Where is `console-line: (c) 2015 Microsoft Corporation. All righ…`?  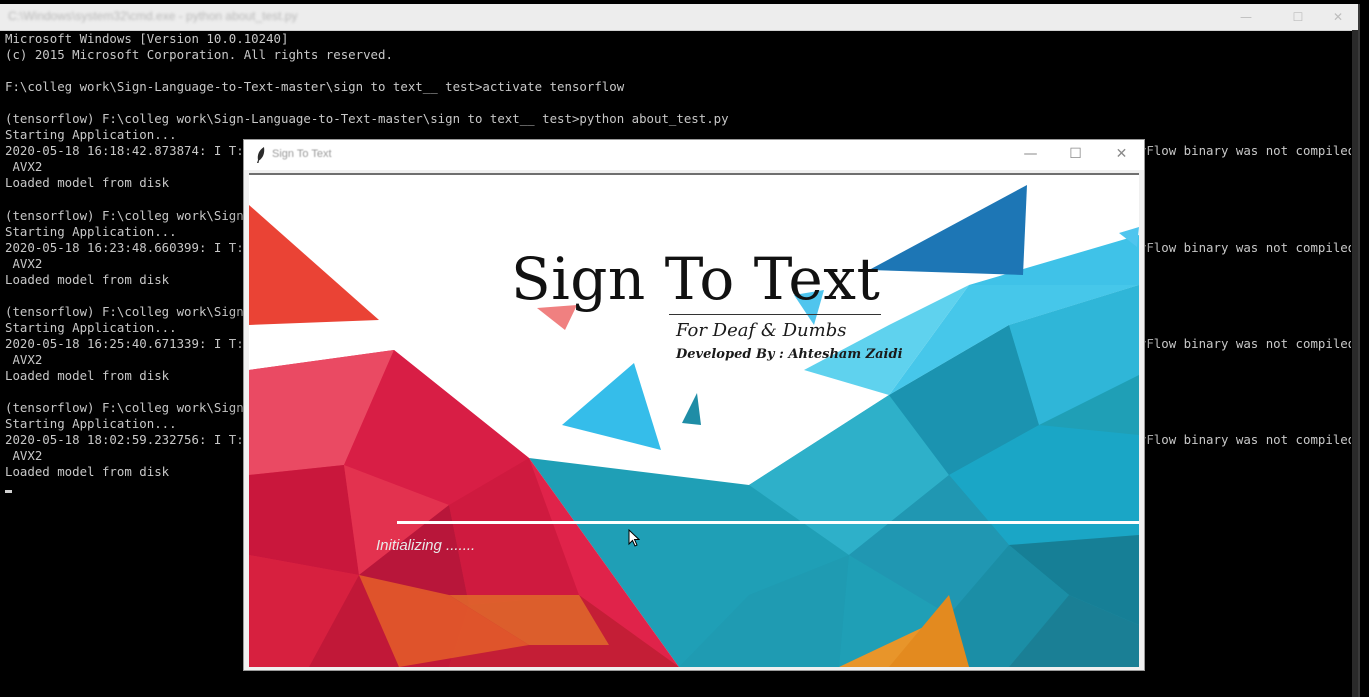
console-line: (c) 2015 Microsoft Corporation. All righ… is located at coordinates (199, 55).